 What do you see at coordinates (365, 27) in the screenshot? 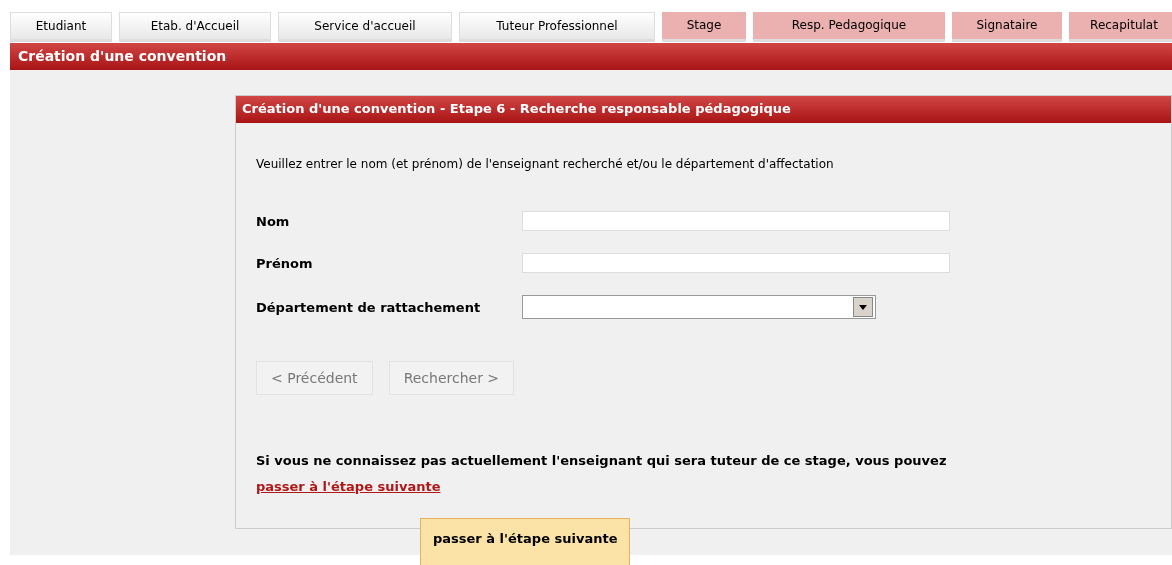
I see `tab: Service d'accueil` at bounding box center [365, 27].